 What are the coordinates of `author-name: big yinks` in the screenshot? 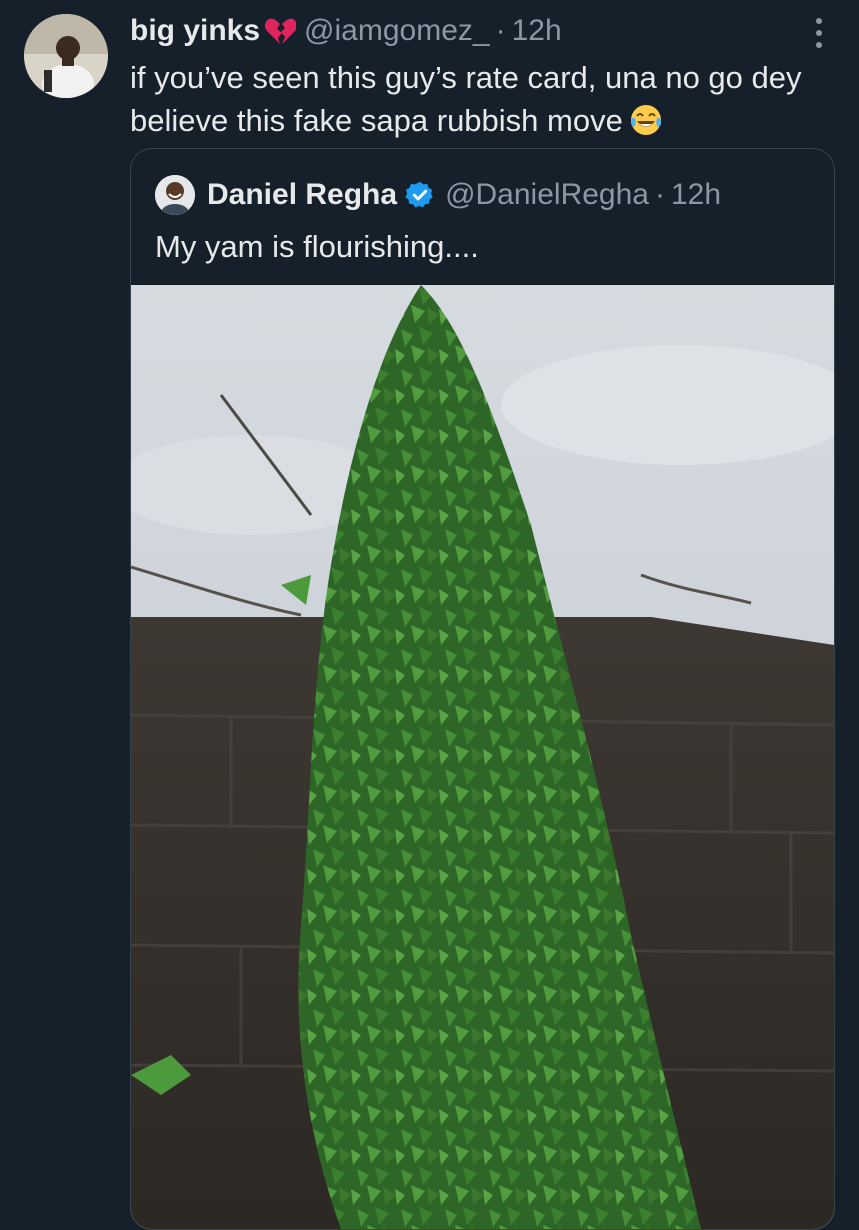 It's located at (195, 31).